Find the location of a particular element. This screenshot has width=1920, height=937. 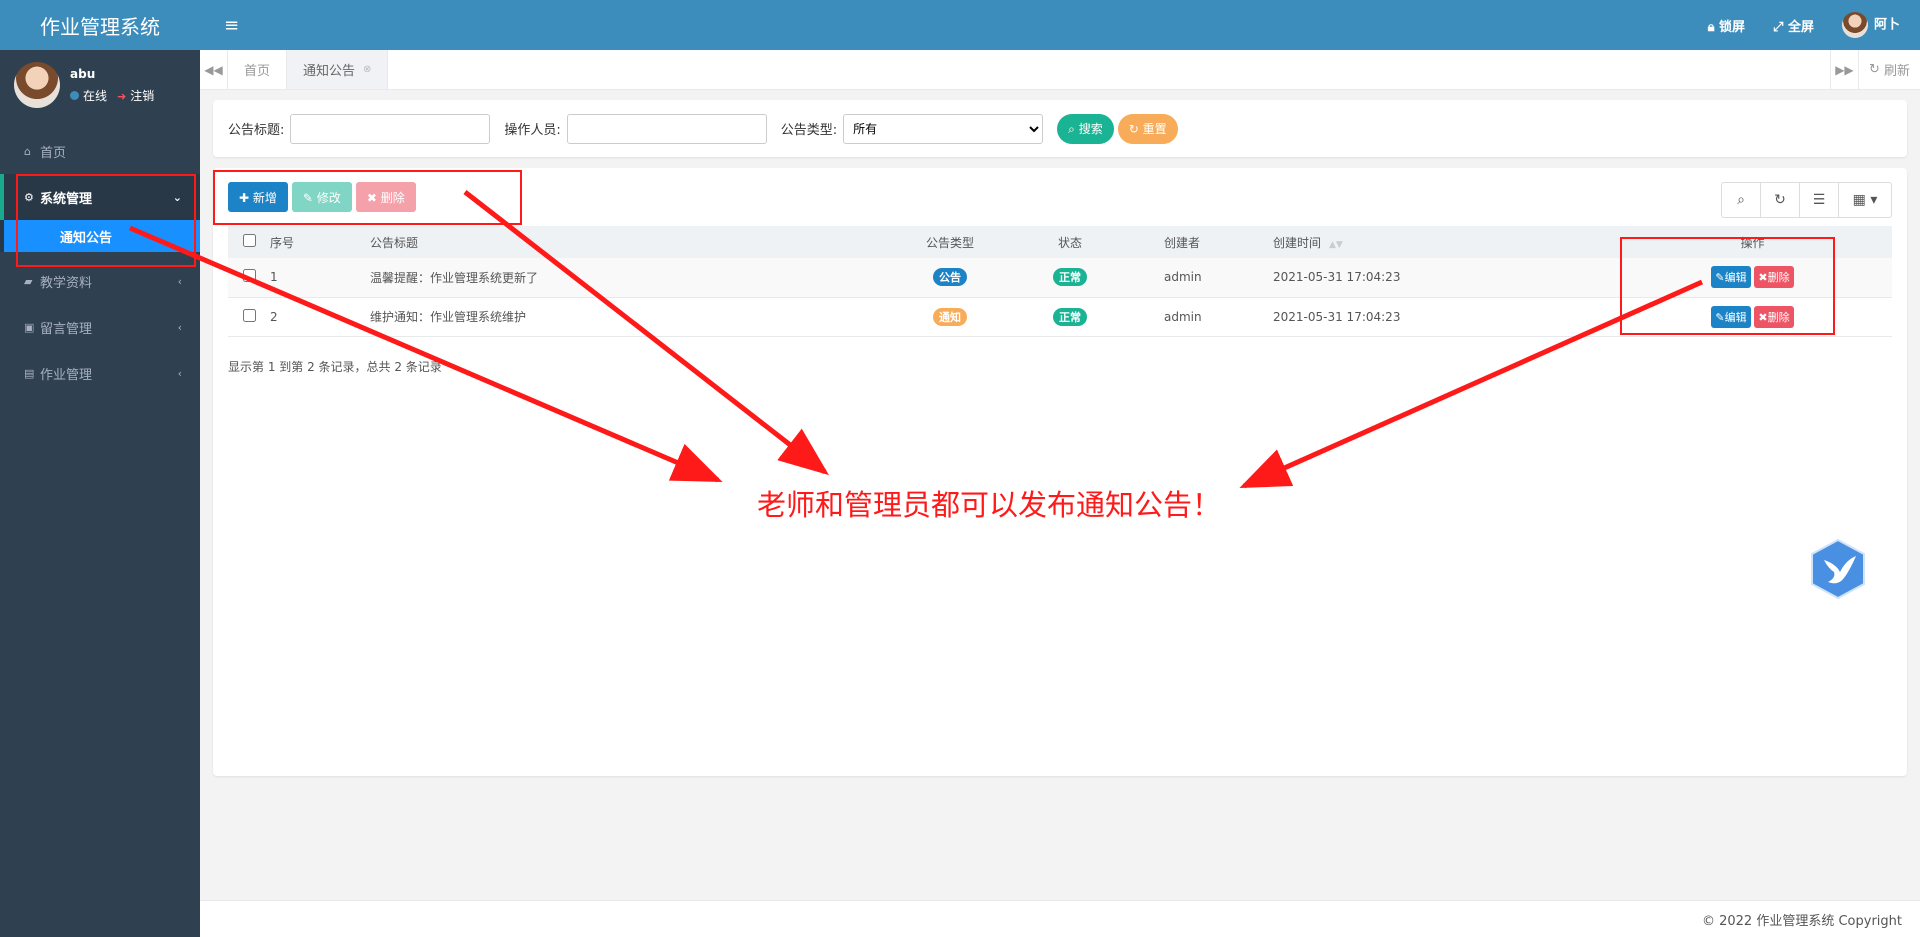

tab-notice: 通知公告 ⊗ is located at coordinates (338, 69).